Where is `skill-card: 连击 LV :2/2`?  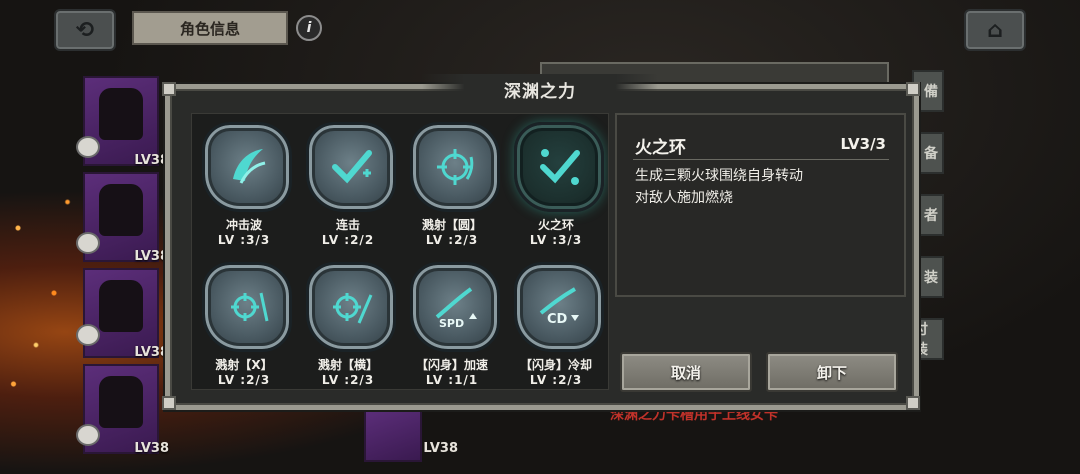
skill-card: 连击 LV :2/2 is located at coordinates (348, 184).